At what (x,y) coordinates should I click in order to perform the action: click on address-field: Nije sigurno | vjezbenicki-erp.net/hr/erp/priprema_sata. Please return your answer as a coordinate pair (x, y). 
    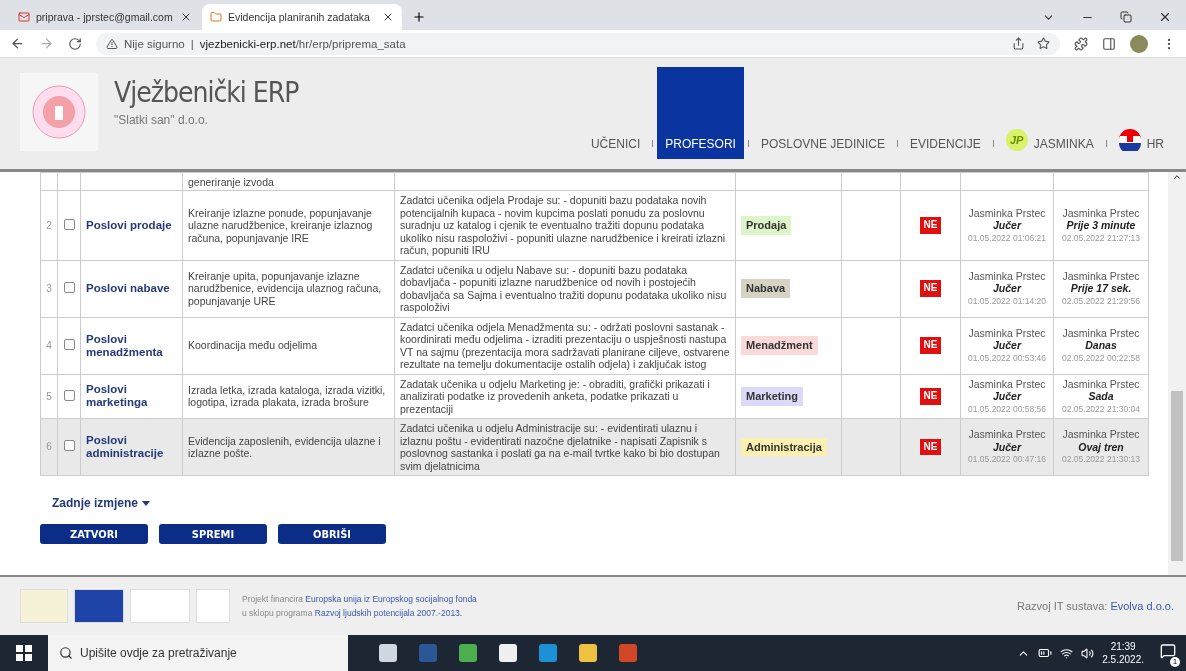
    Looking at the image, I should click on (578, 43).